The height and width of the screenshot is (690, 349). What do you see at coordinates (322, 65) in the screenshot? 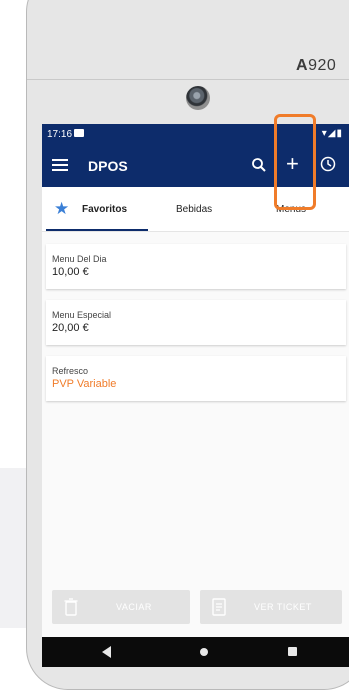
I see `brand-model: 920` at bounding box center [322, 65].